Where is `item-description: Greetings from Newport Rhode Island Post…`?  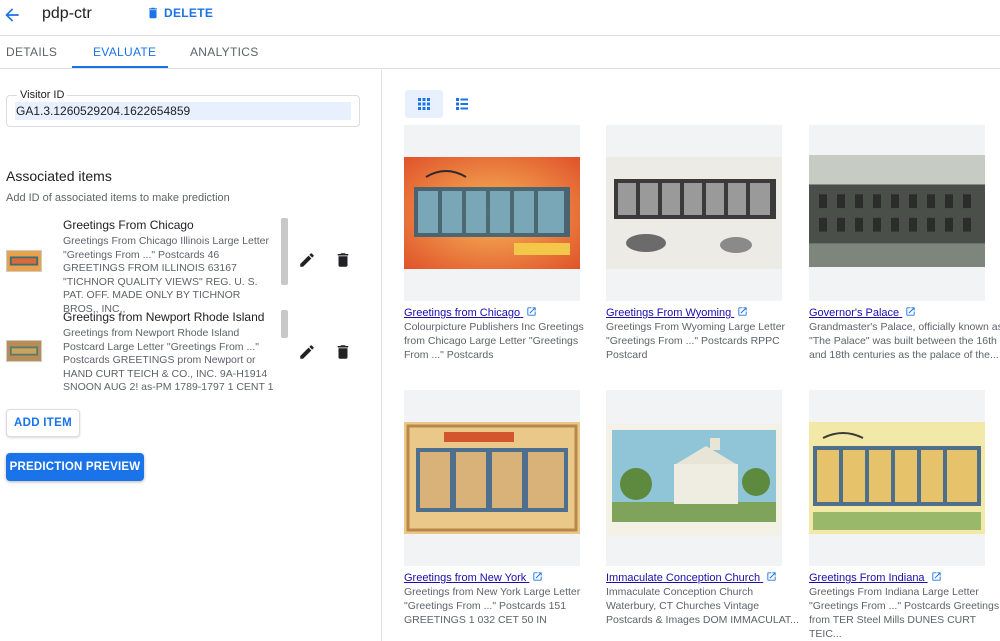
item-description: Greetings from Newport Rhode Island Post… is located at coordinates (168, 360).